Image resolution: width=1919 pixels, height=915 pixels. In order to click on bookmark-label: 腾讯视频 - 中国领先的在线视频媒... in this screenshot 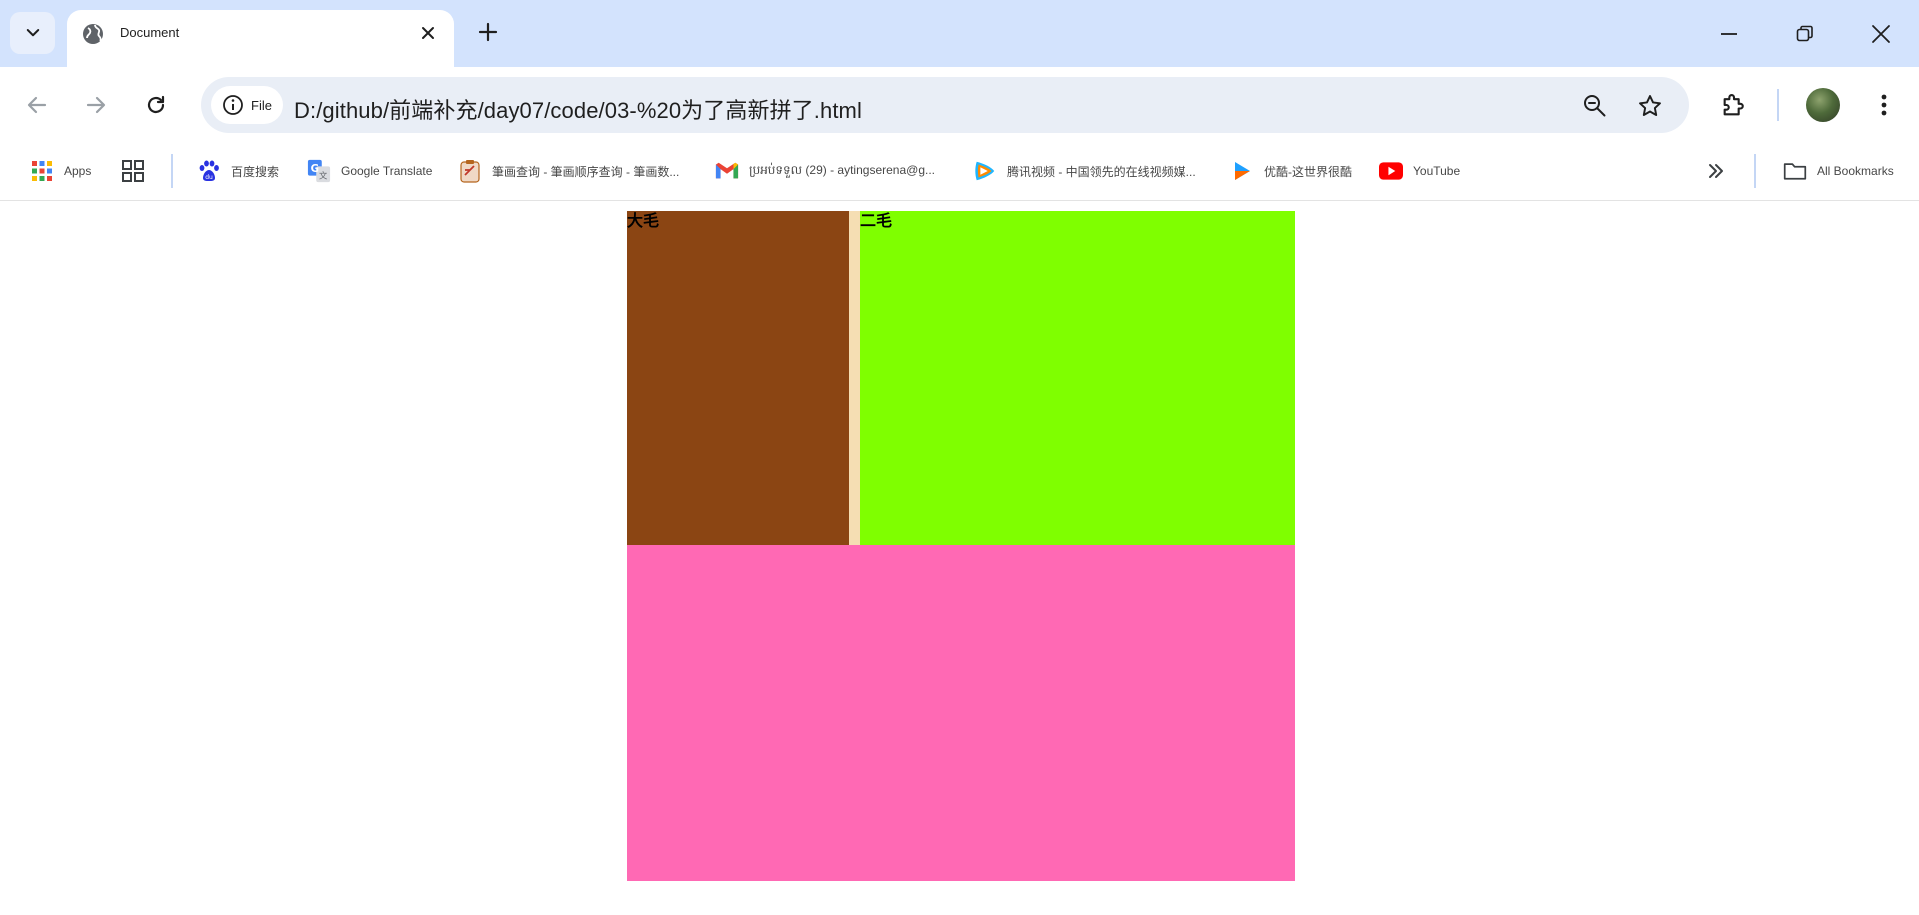, I will do `click(1101, 171)`.